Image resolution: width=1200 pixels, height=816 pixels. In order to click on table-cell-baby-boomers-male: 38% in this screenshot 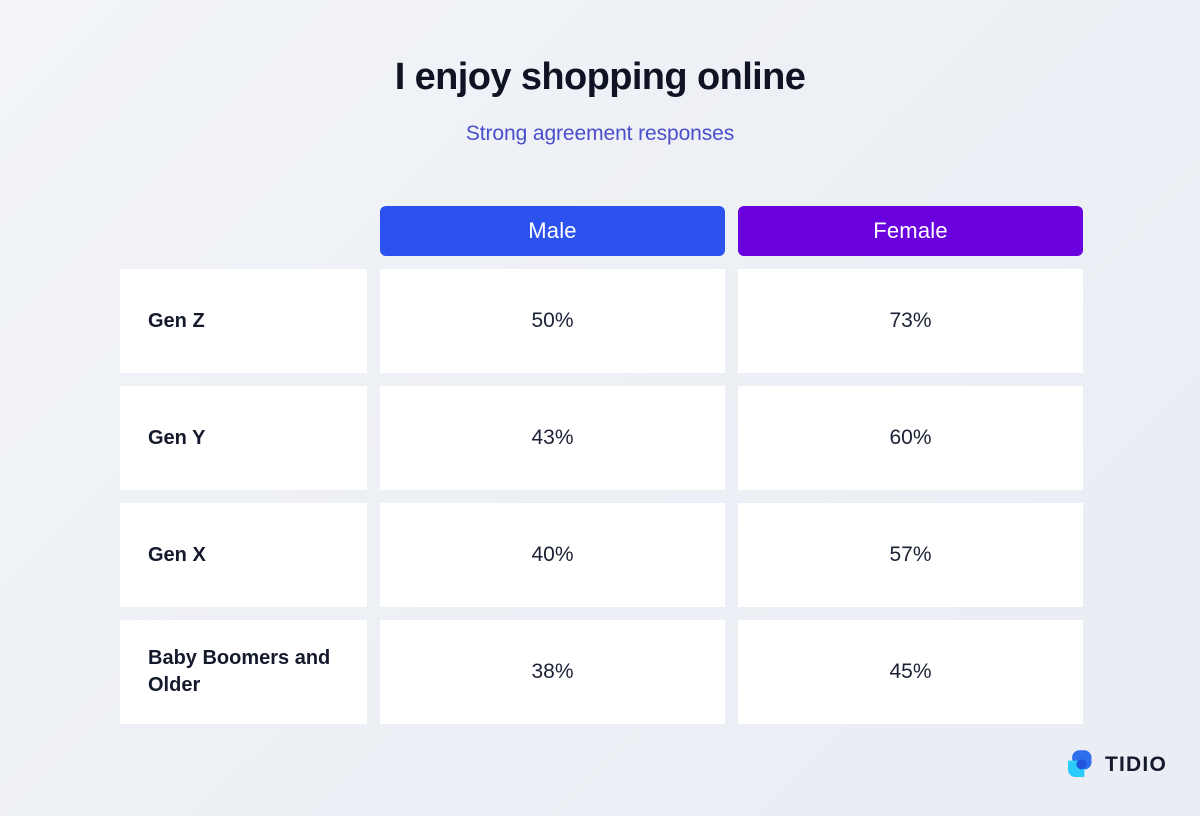, I will do `click(552, 672)`.